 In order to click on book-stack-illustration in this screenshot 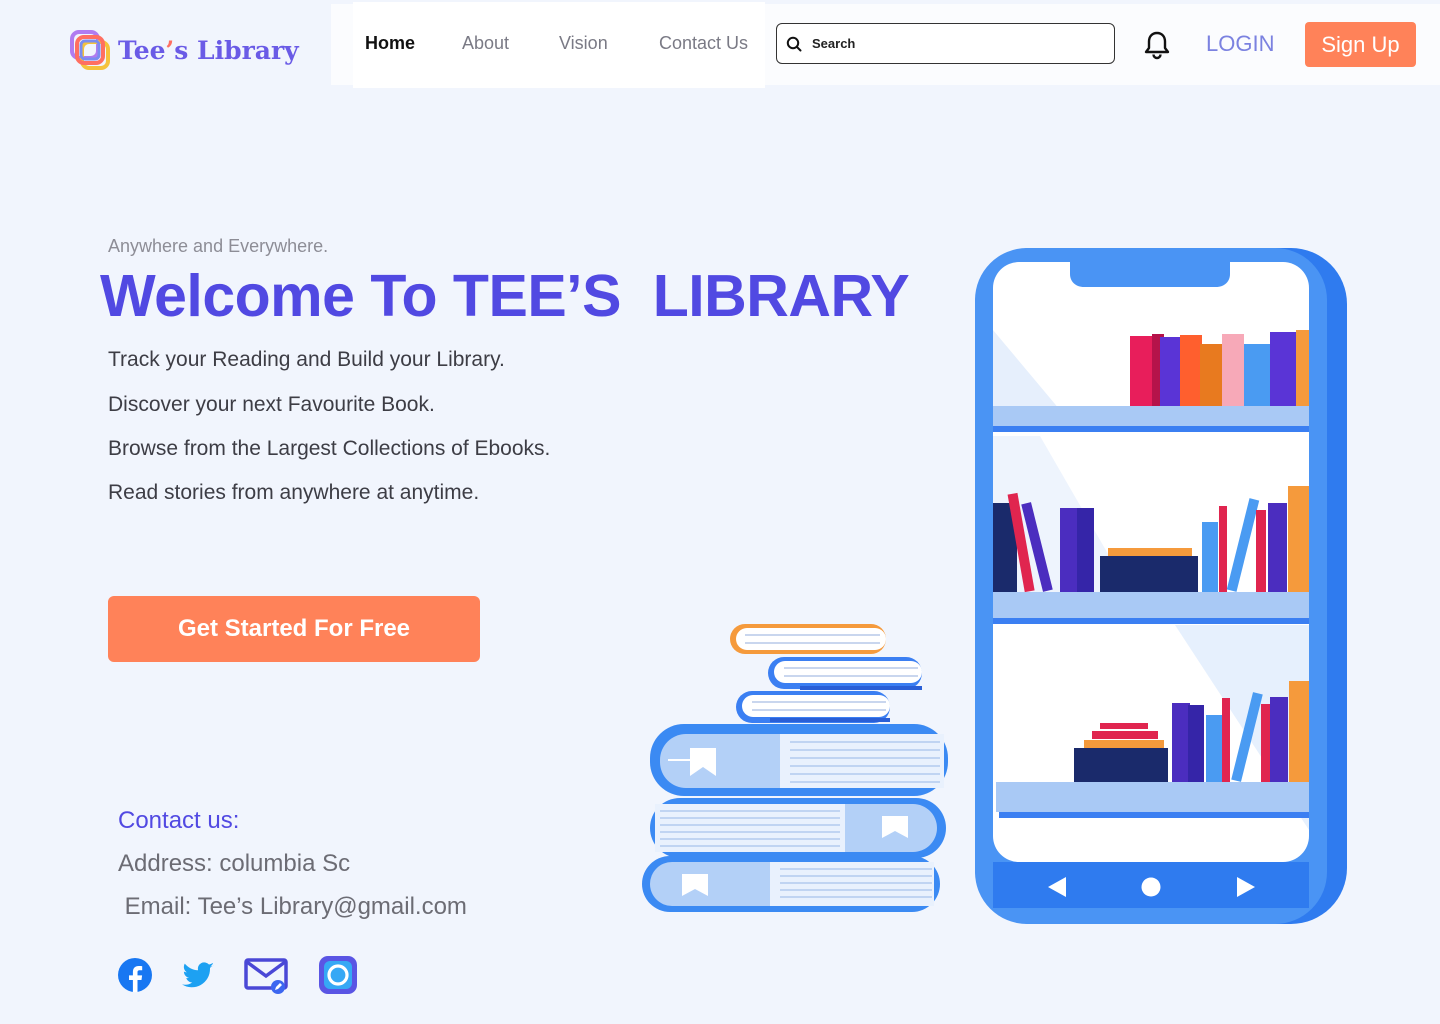, I will do `click(795, 768)`.